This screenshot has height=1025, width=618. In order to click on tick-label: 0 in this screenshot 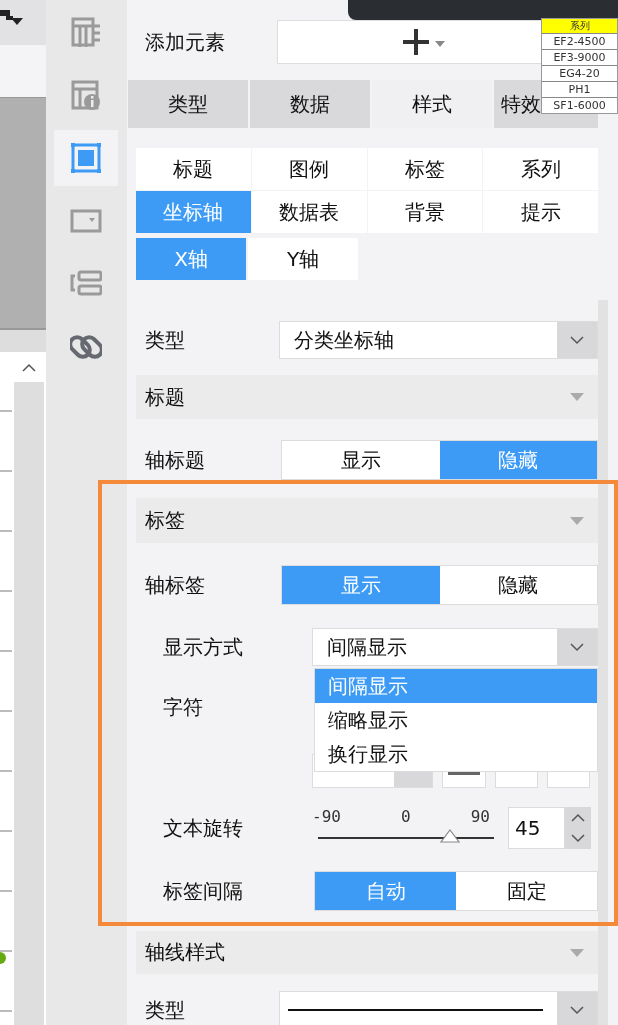, I will do `click(406, 816)`.